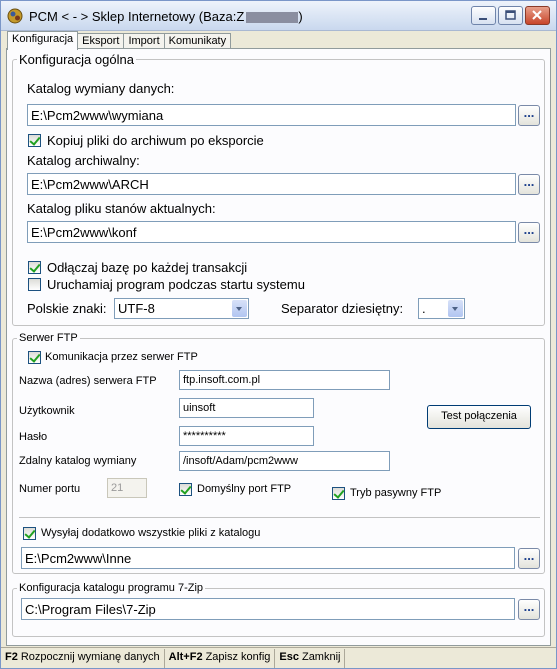  I want to click on send-all-dir-field: E:\Pcm2www\Inne, so click(268, 558).